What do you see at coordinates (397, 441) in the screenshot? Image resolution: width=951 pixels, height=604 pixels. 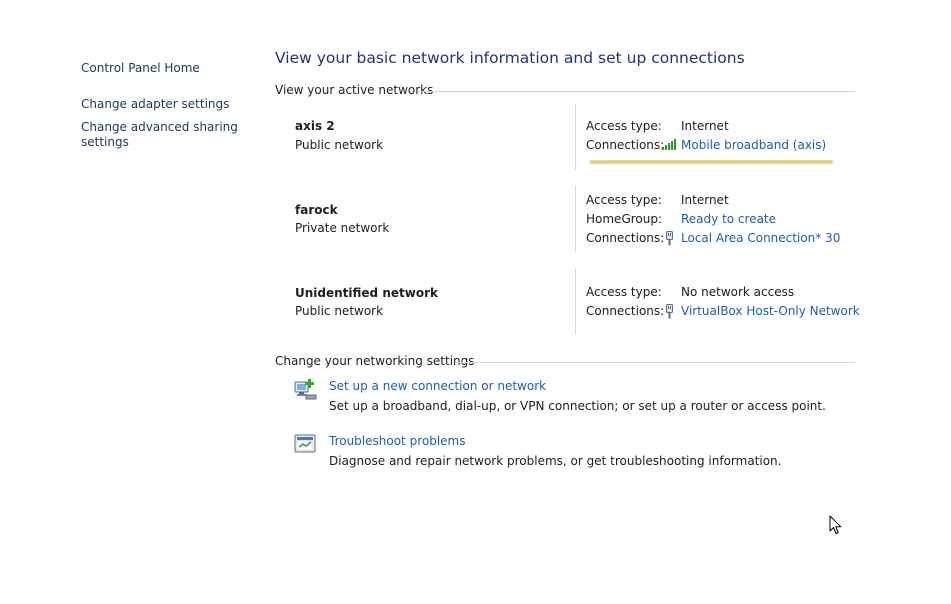 I see `troubleshoot-link: Troubleshoot problems` at bounding box center [397, 441].